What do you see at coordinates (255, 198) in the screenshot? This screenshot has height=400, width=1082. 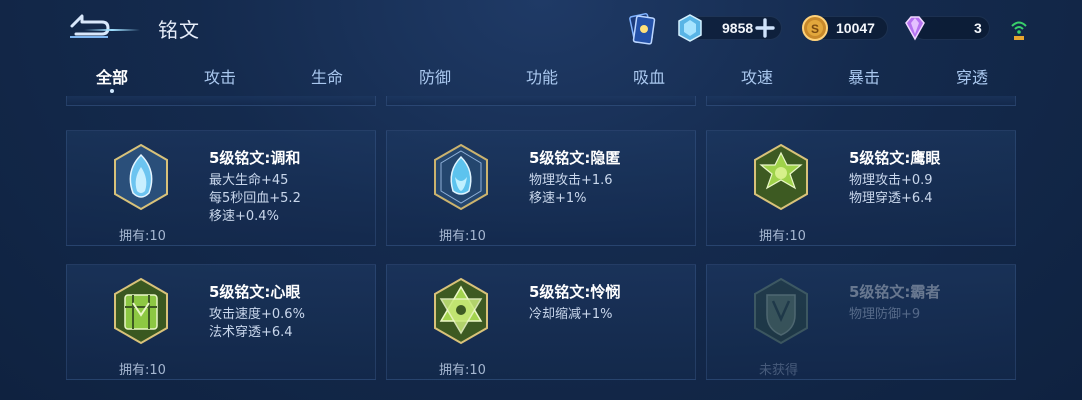 I see `inscription-stat: 每5秒回血+5.2` at bounding box center [255, 198].